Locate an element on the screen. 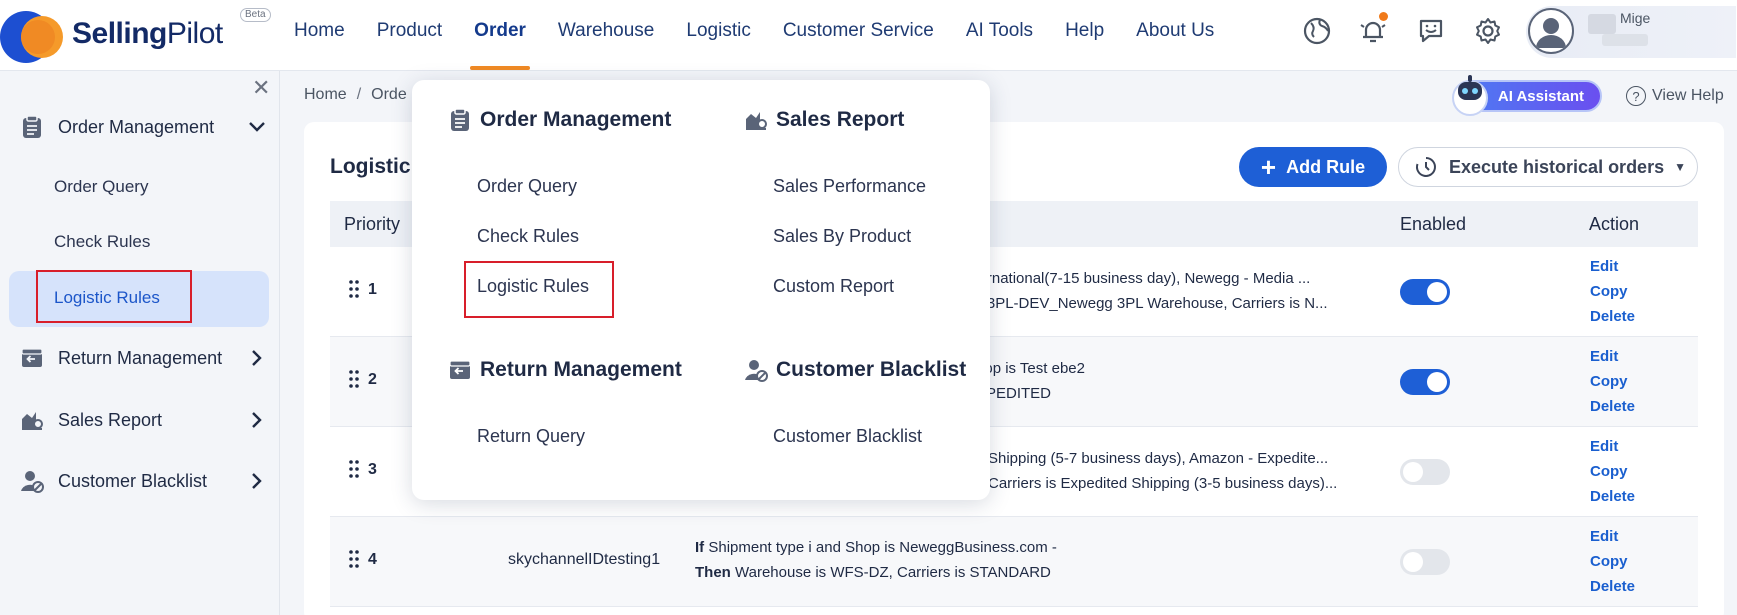  sidebar-group-customer-blacklist: Customer Blacklist is located at coordinates (147, 481).